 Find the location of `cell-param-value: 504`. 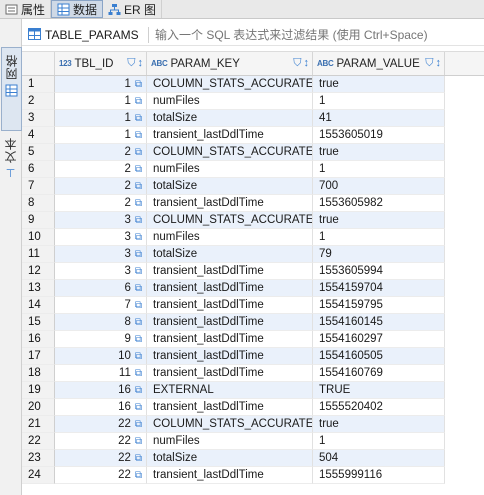

cell-param-value: 504 is located at coordinates (379, 458).